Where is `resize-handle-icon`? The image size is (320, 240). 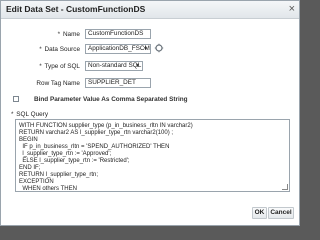
resize-handle-icon is located at coordinates (285, 187).